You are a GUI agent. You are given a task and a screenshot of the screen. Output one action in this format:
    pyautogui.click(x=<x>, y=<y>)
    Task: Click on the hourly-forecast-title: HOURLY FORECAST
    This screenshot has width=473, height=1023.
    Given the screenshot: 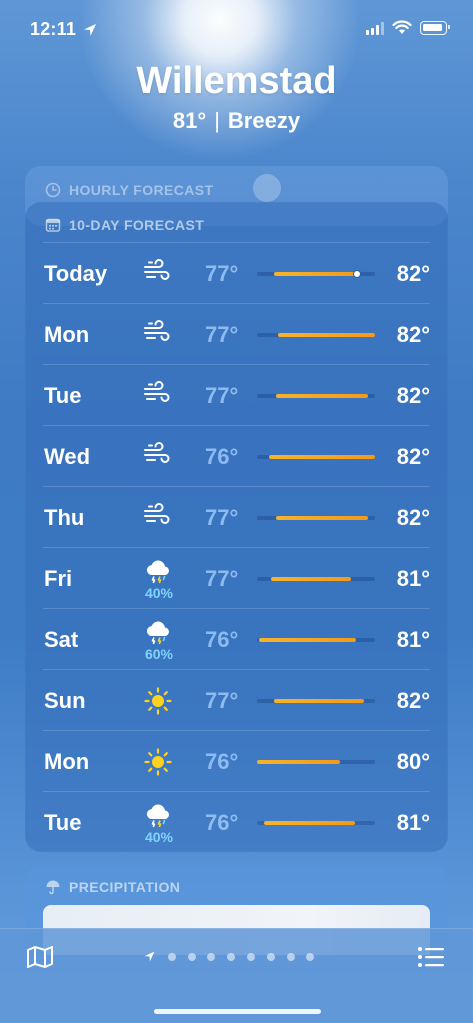 What is the action you would take?
    pyautogui.click(x=141, y=190)
    